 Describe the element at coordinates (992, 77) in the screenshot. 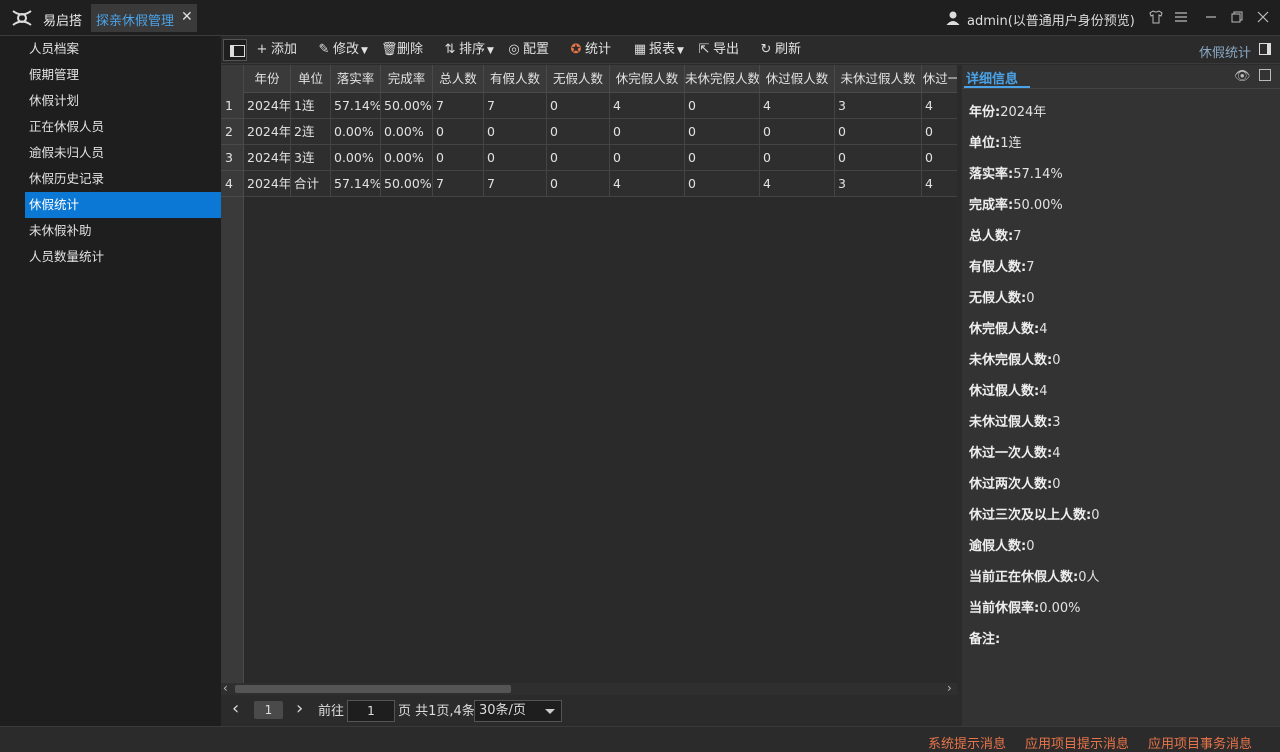

I see `tab-detail-info: 详细信息` at that location.